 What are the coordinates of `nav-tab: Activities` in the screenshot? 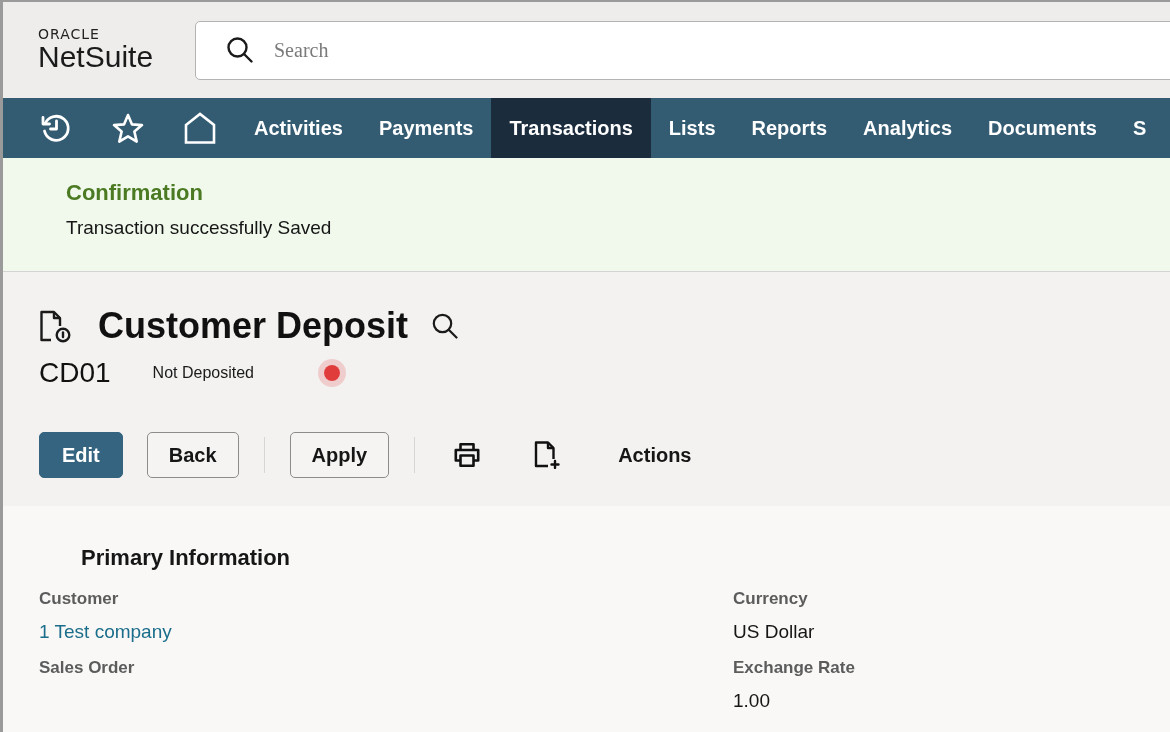 It's located at (298, 128).